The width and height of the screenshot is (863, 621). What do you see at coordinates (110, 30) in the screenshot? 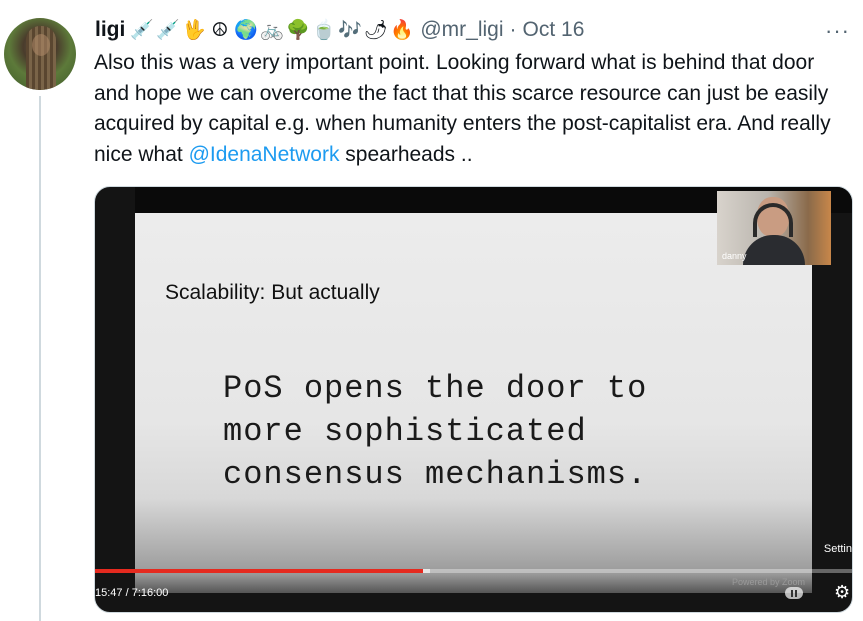
I see `author-name: ligi` at bounding box center [110, 30].